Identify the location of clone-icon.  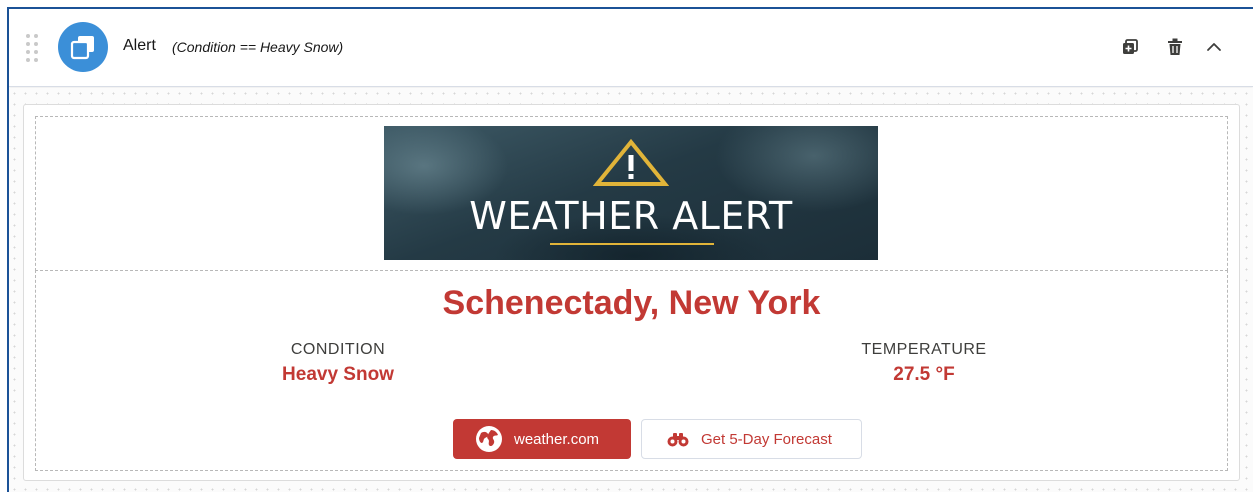
(1130, 47).